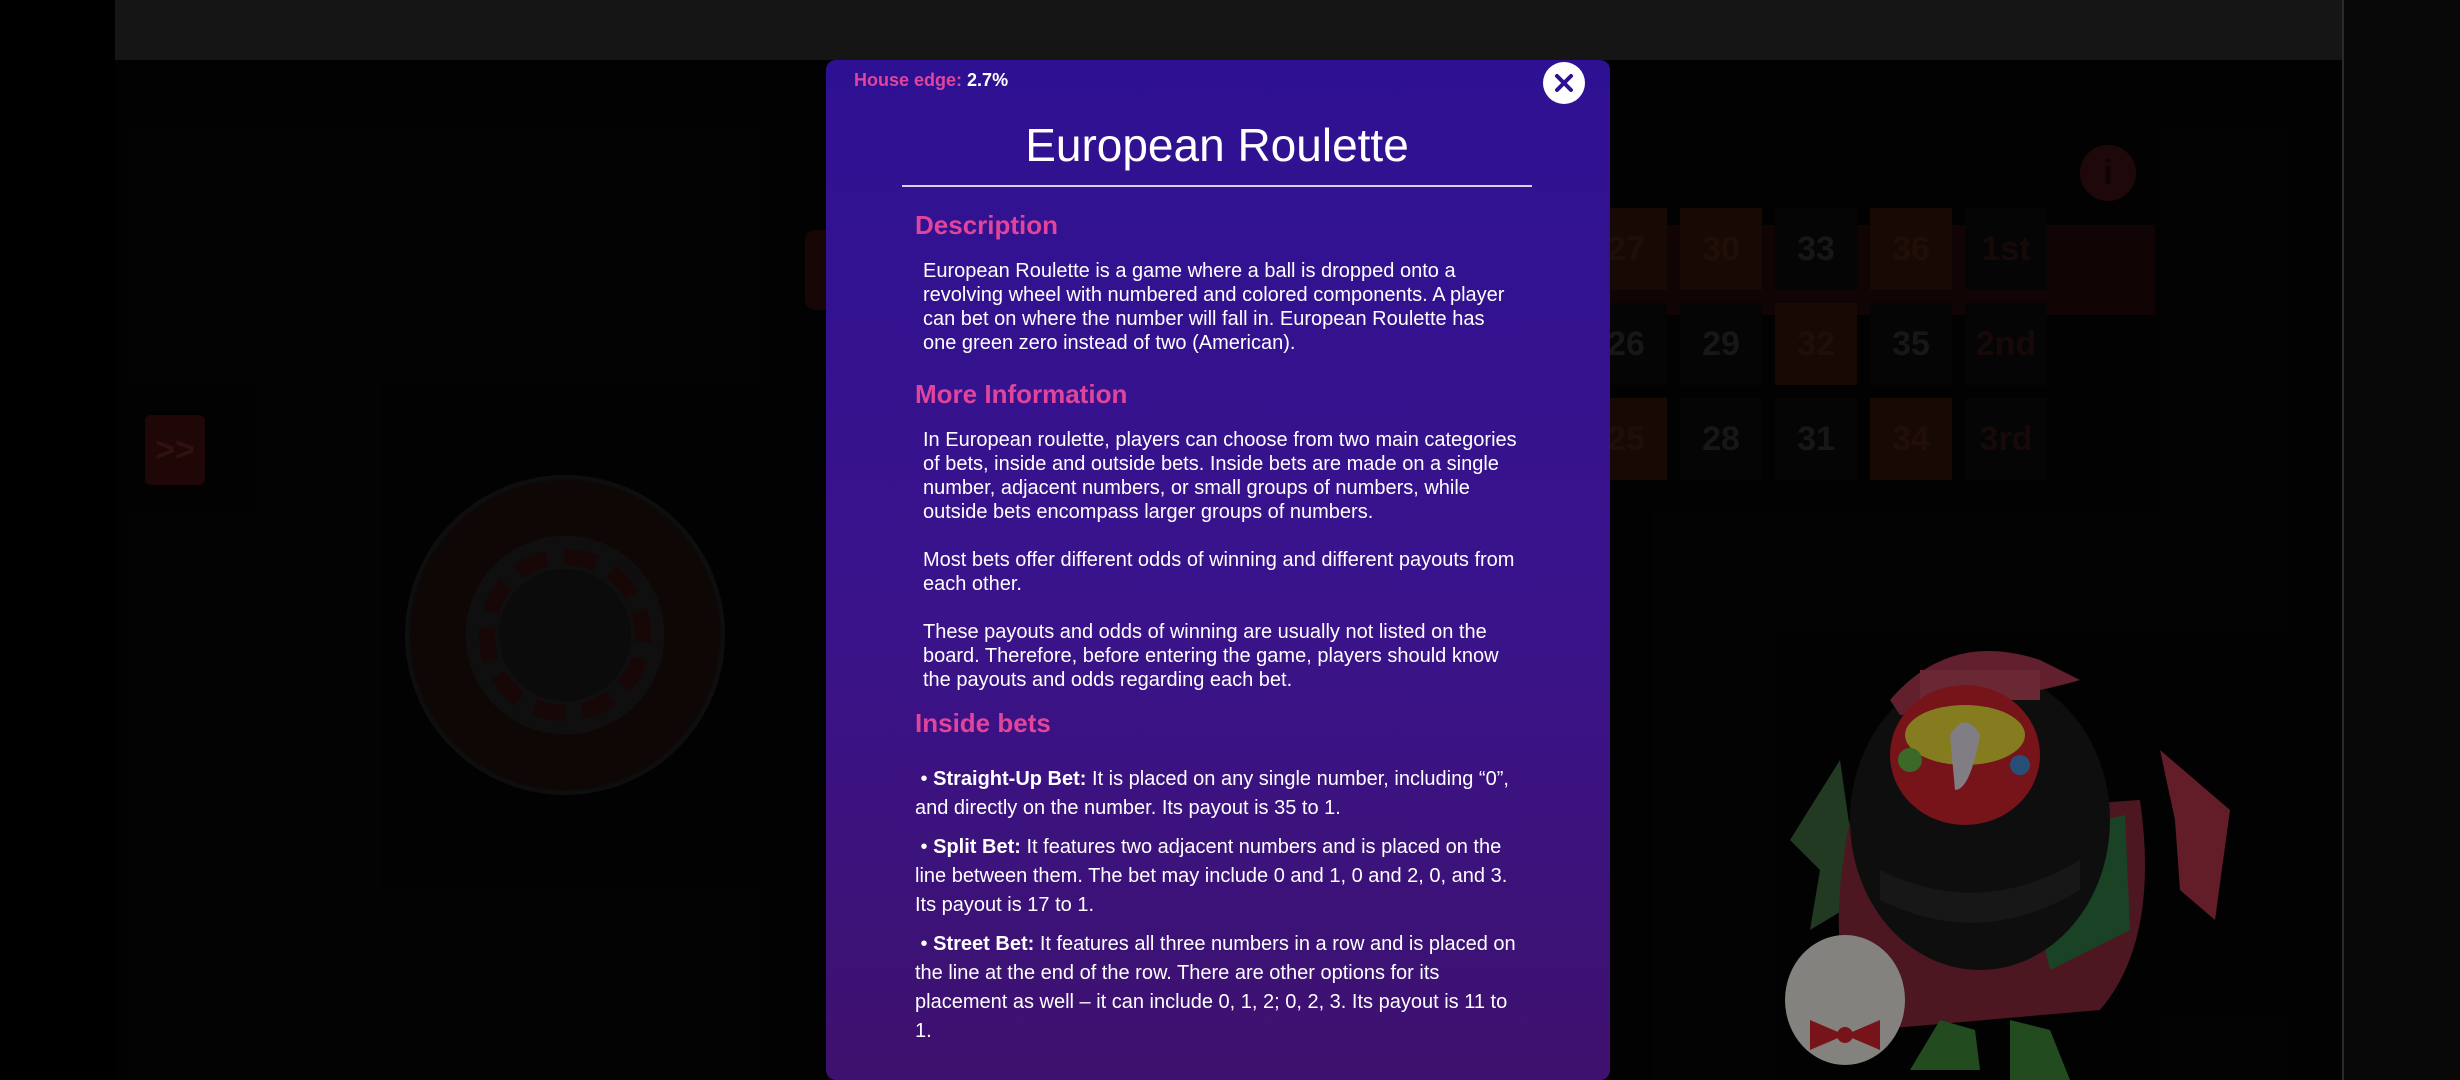 This screenshot has height=1080, width=2460. I want to click on top-bar, so click(1228, 30).